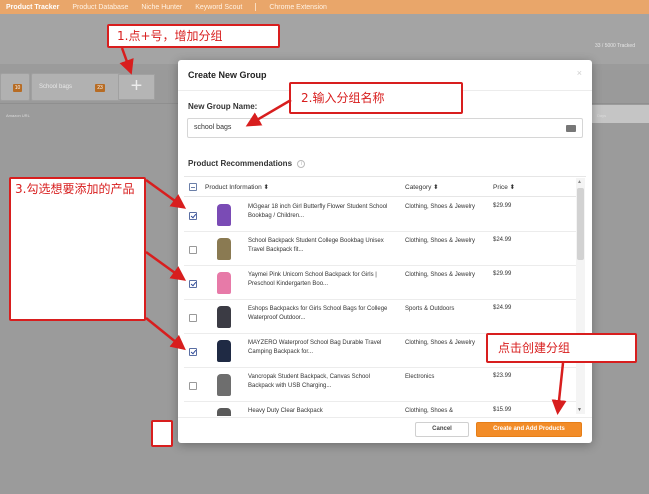 The width and height of the screenshot is (649, 494). What do you see at coordinates (580, 296) in the screenshot?
I see `table-scrollbar: ▲ ▼` at bounding box center [580, 296].